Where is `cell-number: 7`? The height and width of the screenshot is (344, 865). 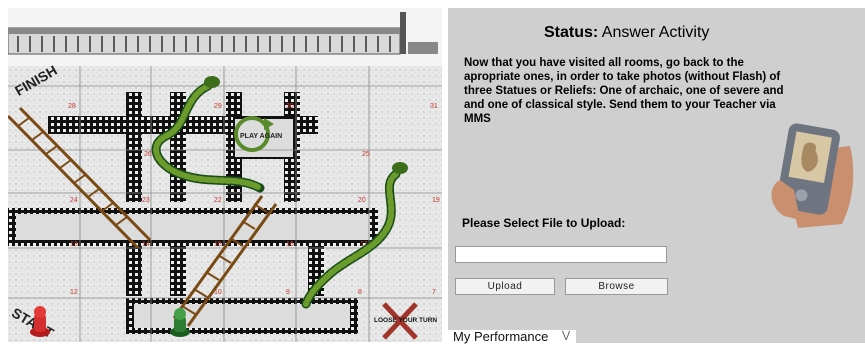
cell-number: 7 is located at coordinates (434, 292).